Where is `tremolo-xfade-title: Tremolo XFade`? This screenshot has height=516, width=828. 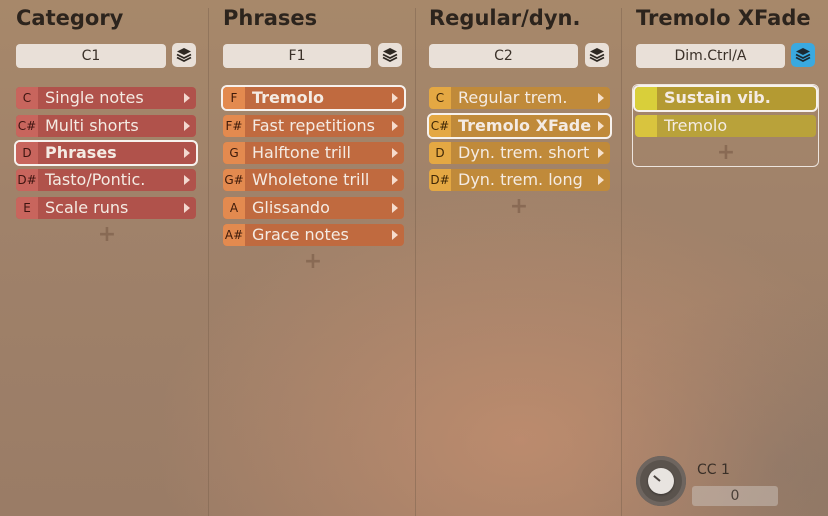
tremolo-xfade-title: Tremolo XFade is located at coordinates (723, 18).